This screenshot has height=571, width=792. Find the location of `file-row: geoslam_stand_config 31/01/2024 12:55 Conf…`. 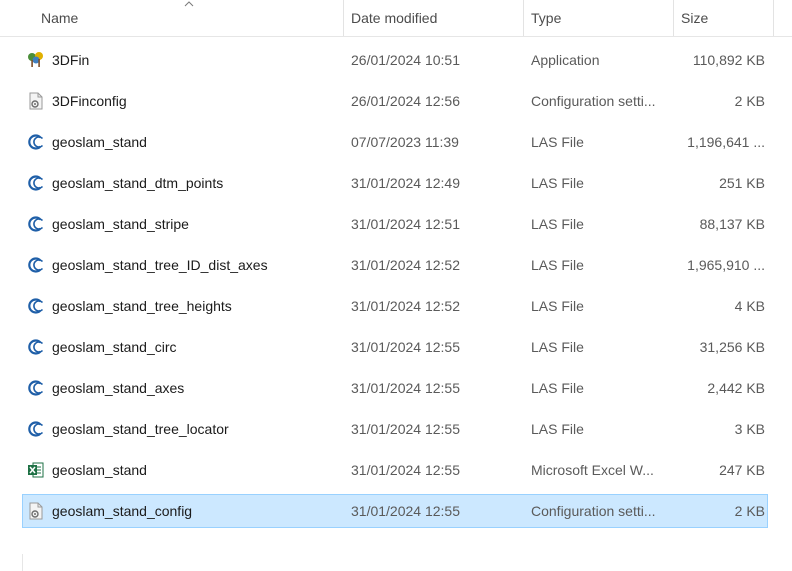

file-row: geoslam_stand_config 31/01/2024 12:55 Conf… is located at coordinates (395, 511).